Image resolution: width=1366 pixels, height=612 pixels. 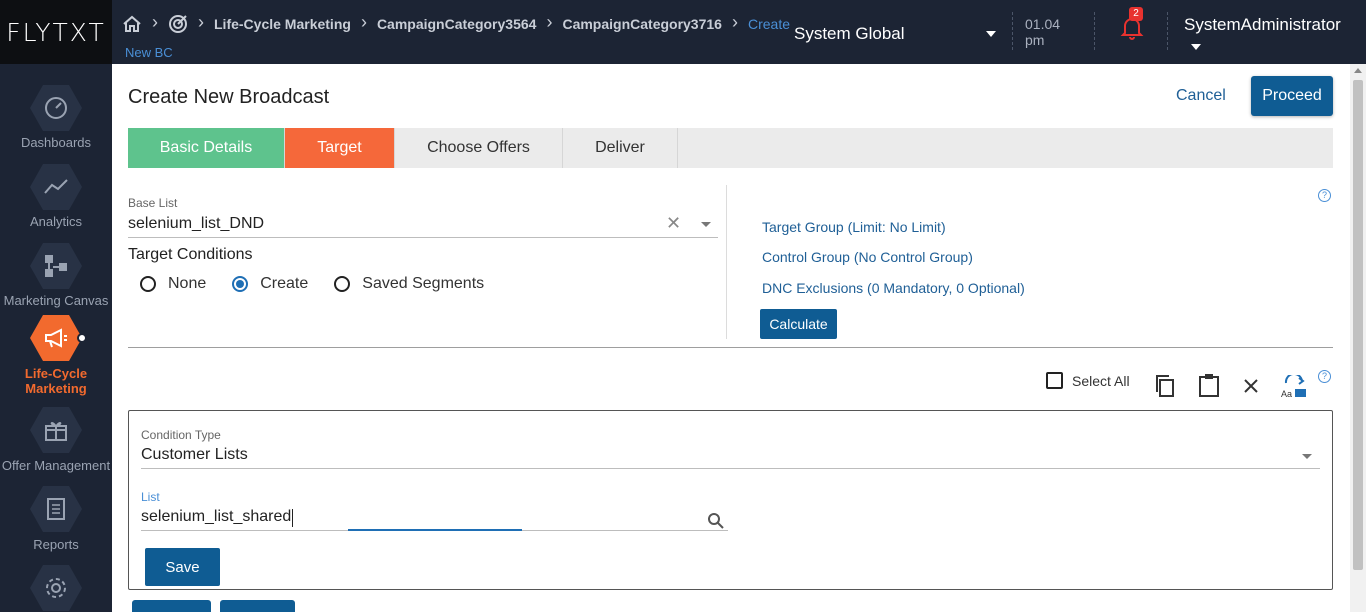 I want to click on scroll-thumb, so click(x=1358, y=325).